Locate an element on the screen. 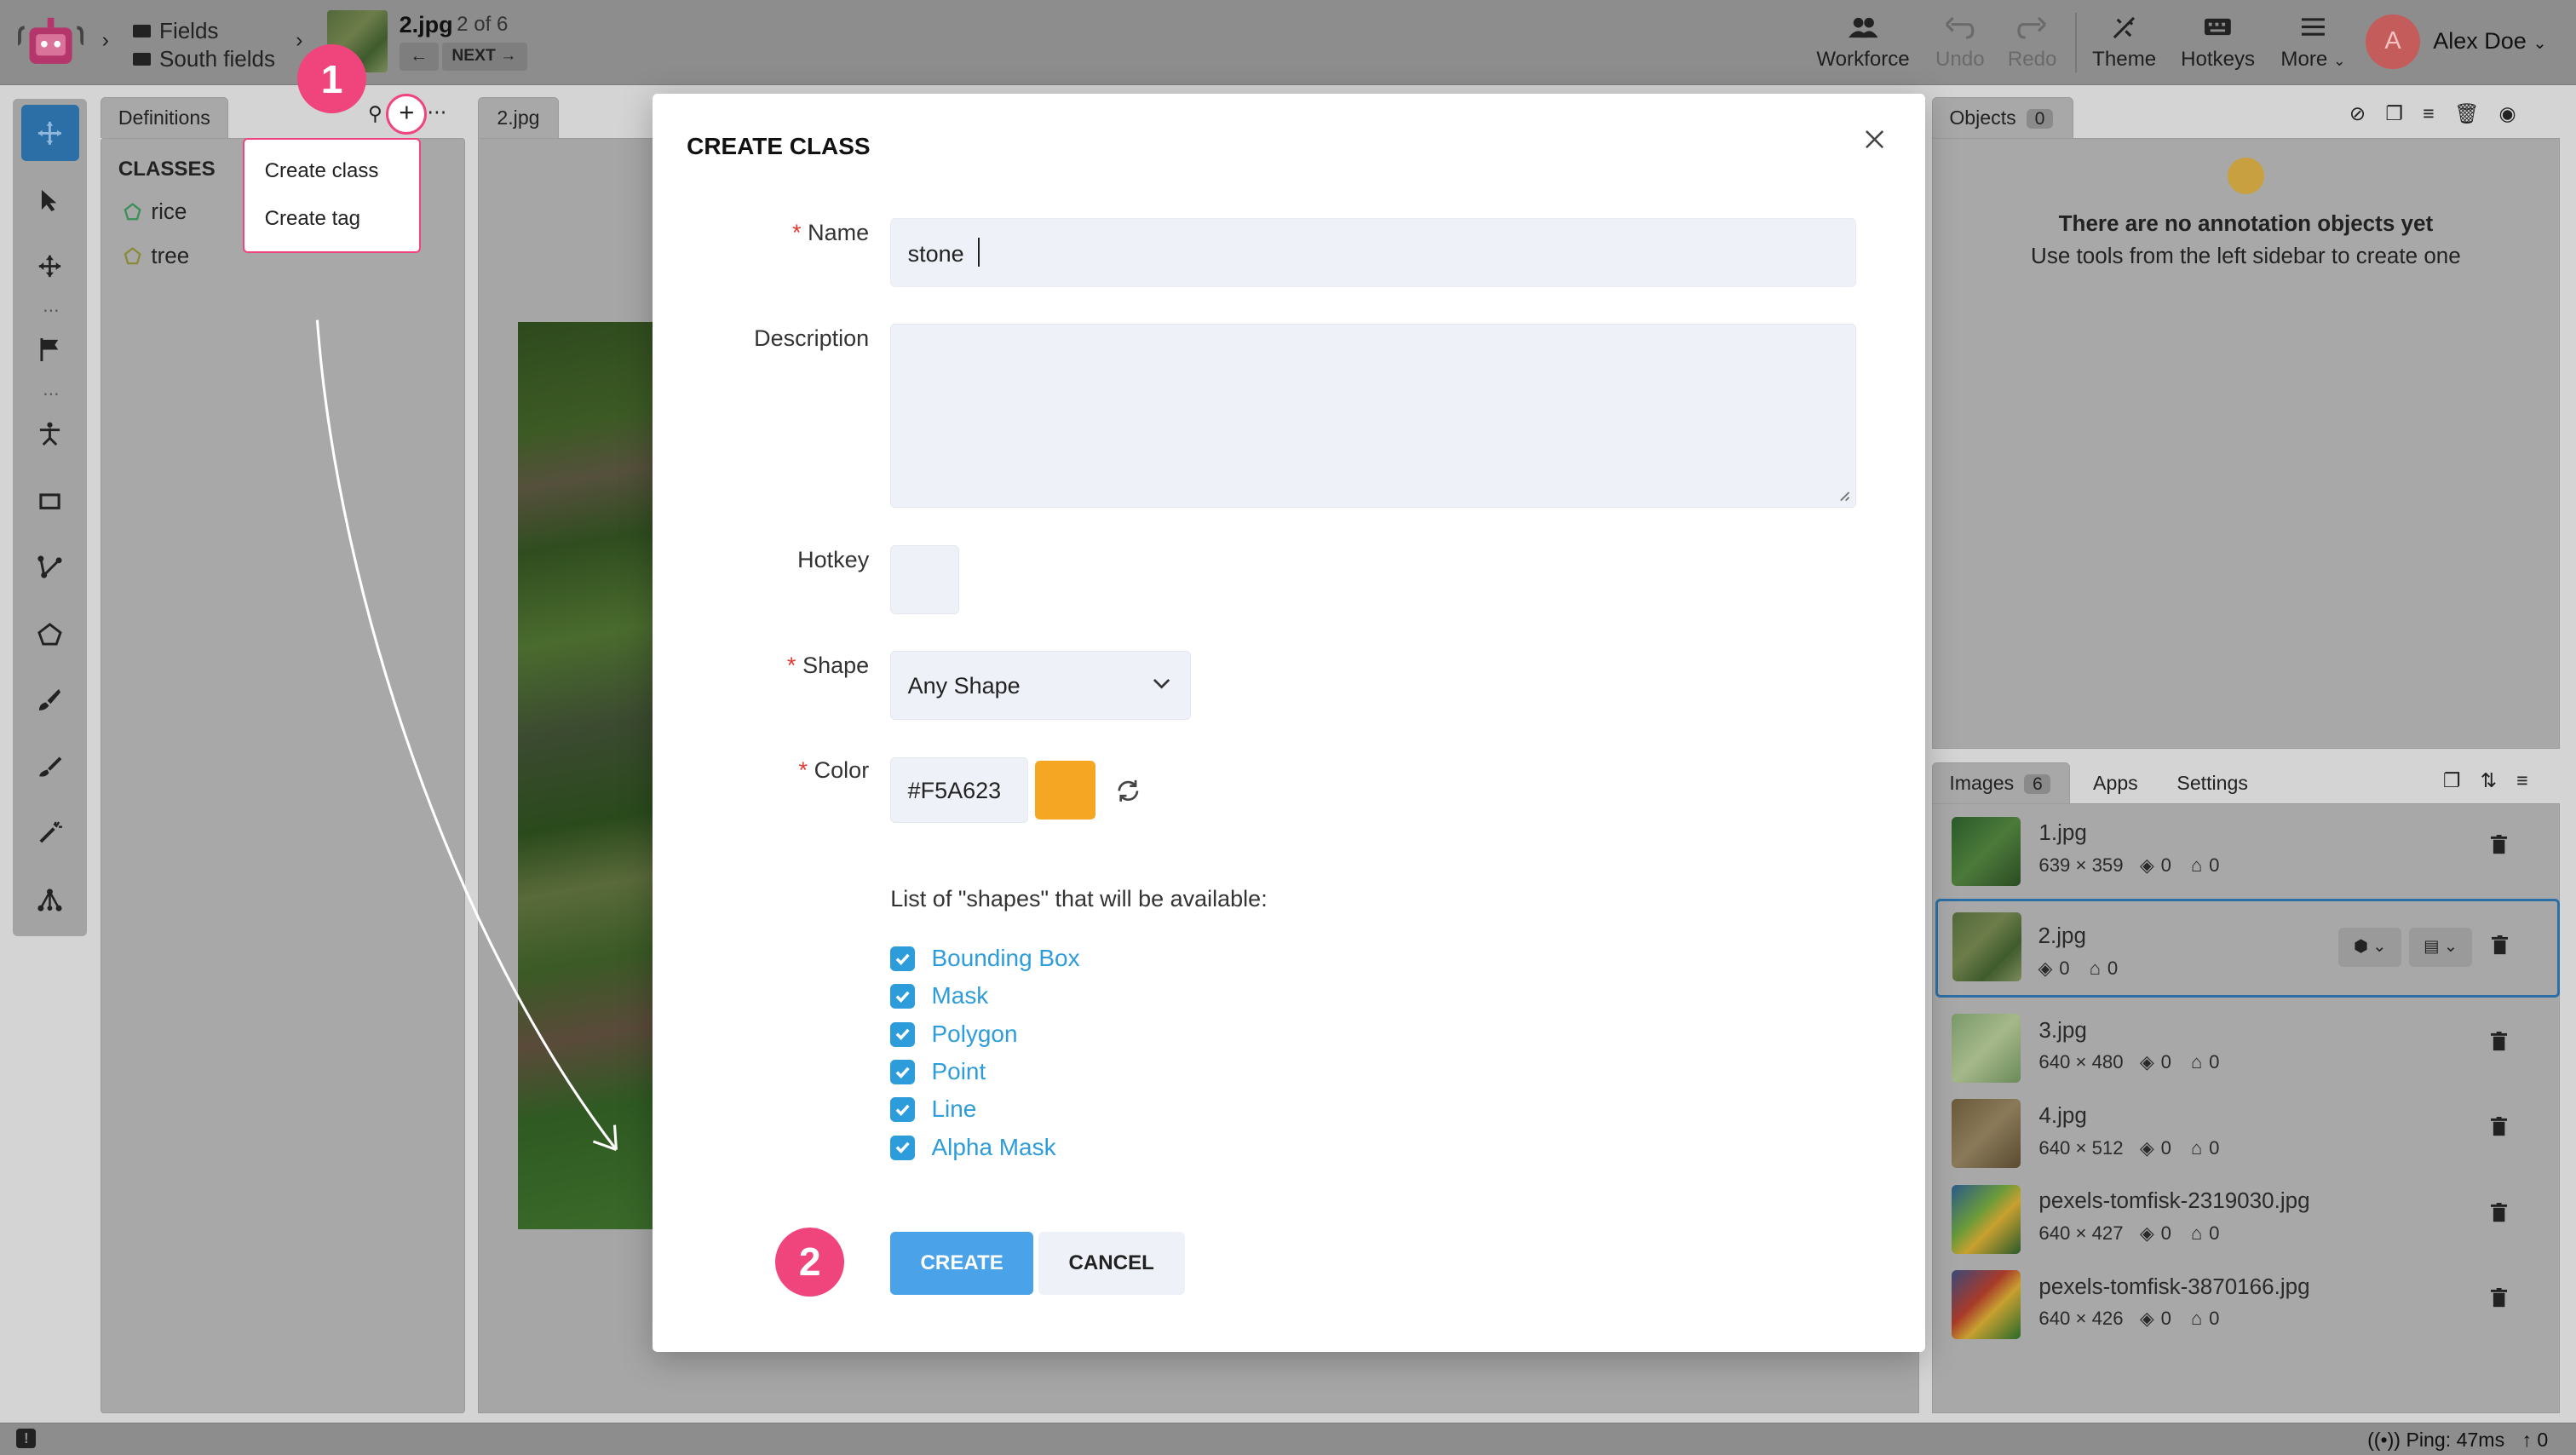 This screenshot has height=1455, width=2576. list-item: 4.jpg 640 × 512 ◈ 0 ⌂ 0 is located at coordinates (2247, 1132).